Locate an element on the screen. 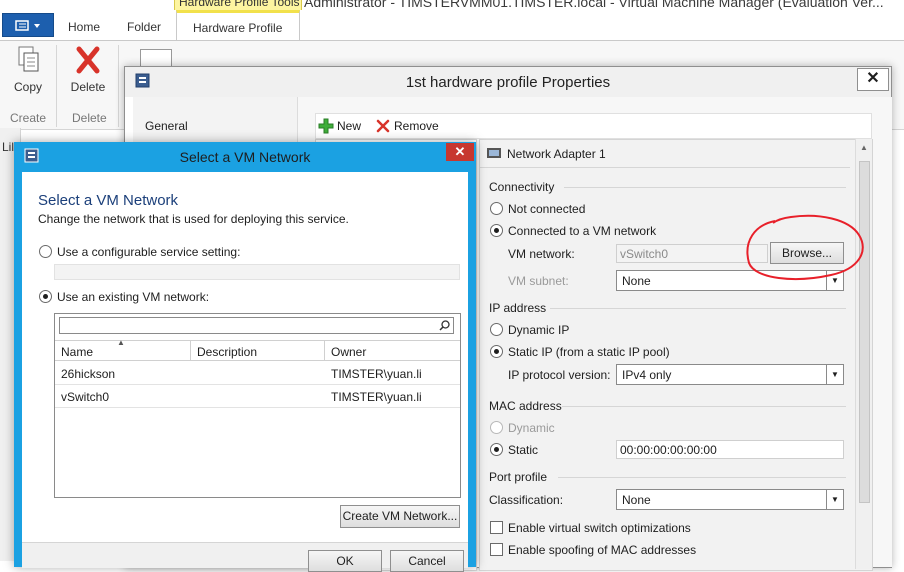  copy-button: Copy is located at coordinates (28, 68).